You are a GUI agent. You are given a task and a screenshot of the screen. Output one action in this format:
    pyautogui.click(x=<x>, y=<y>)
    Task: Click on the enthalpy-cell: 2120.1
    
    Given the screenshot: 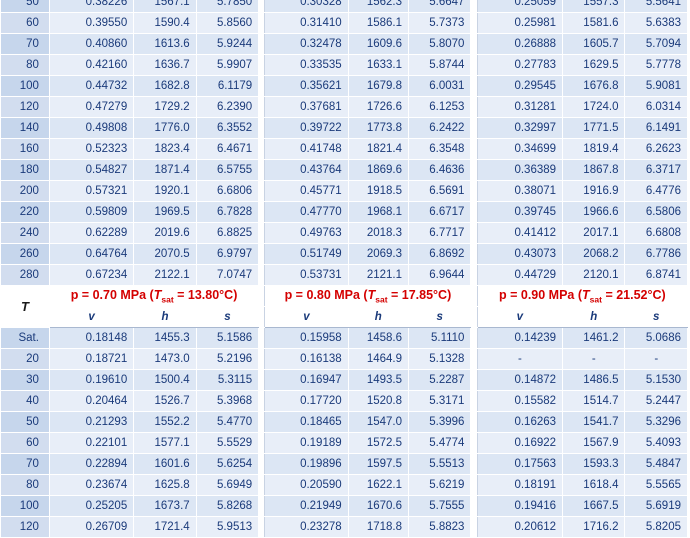 What is the action you would take?
    pyautogui.click(x=594, y=275)
    